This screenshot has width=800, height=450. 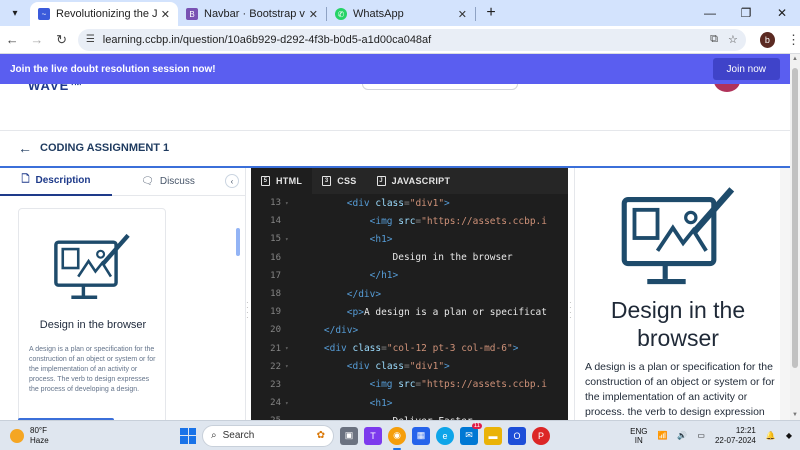 I want to click on tab-discuss: 🗨 Discuss, so click(x=168, y=182).